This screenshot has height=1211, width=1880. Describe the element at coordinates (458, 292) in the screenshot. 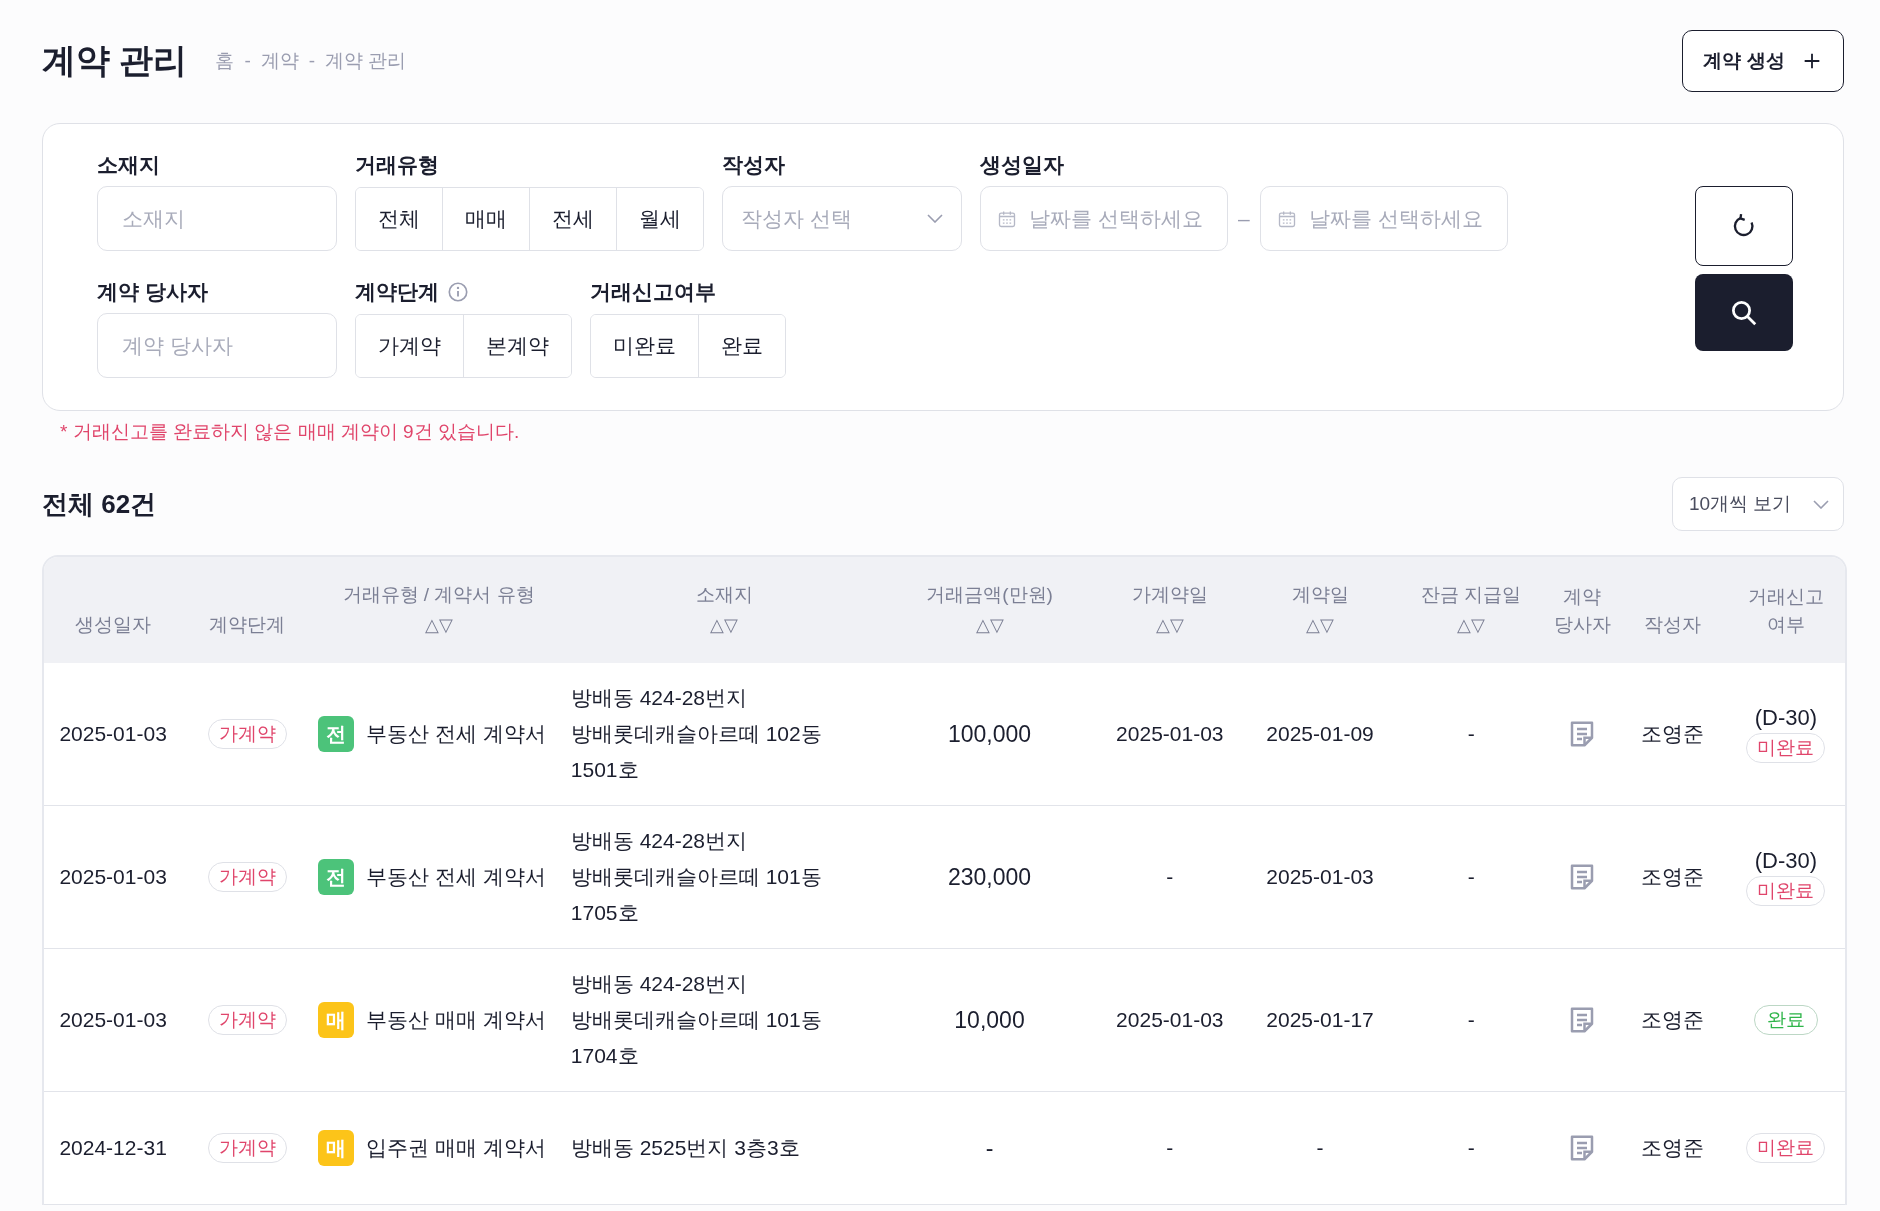

I see `info-icon` at that location.